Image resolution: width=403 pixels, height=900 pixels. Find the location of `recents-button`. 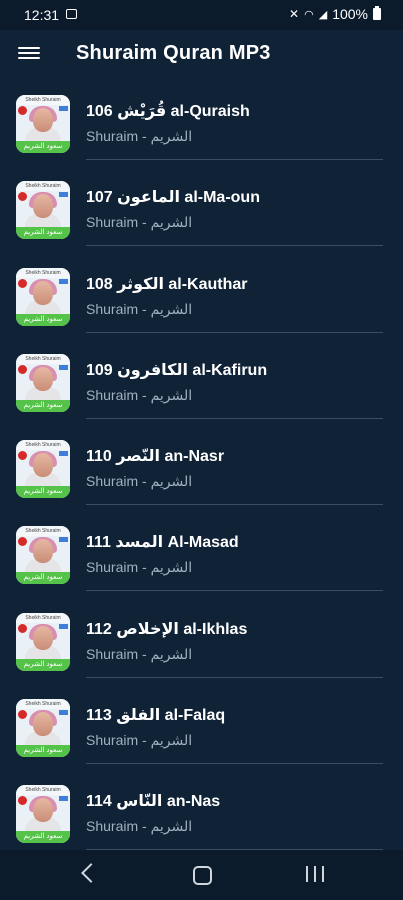

recents-button is located at coordinates (315, 874).